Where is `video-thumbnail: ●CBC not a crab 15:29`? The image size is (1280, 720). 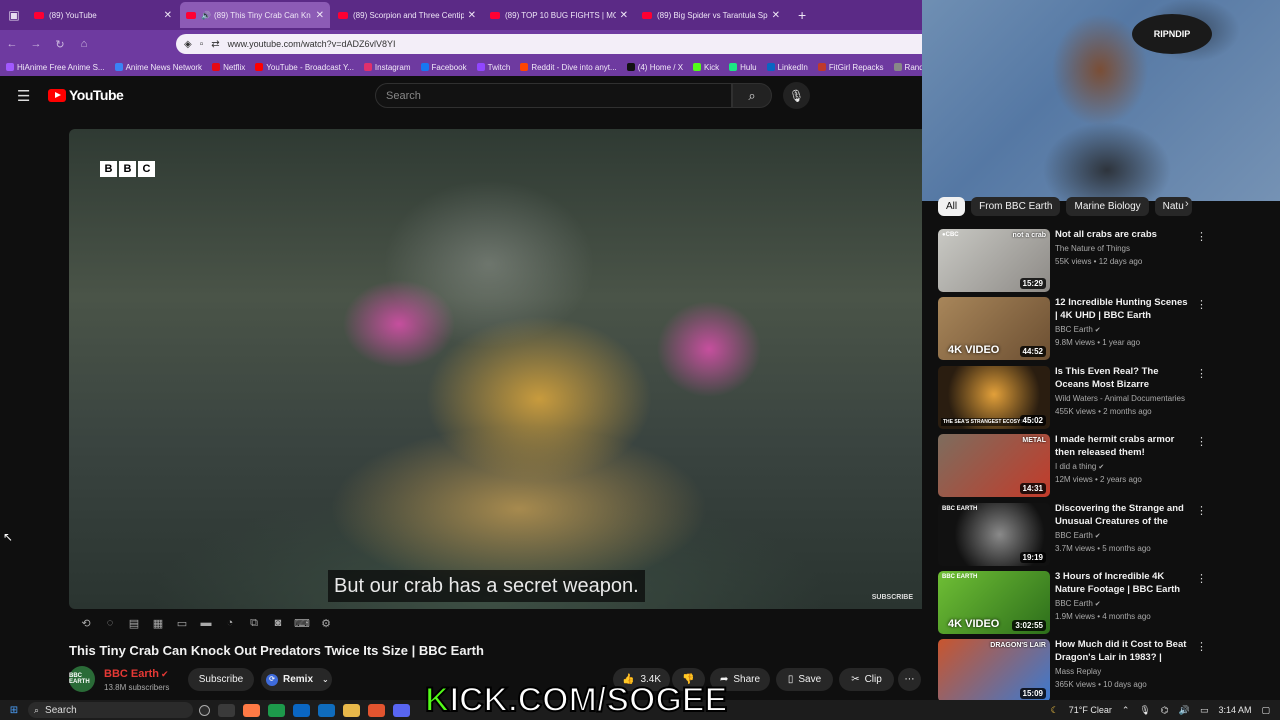
video-thumbnail: ●CBC not a crab 15:29 is located at coordinates (994, 260).